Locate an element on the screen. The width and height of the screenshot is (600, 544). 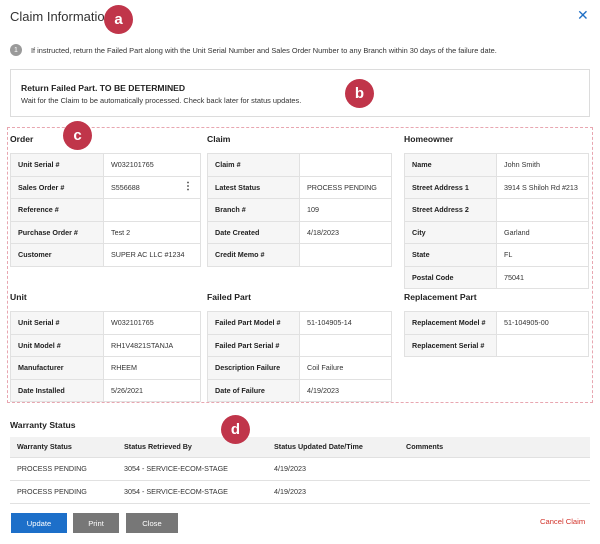
table-row: Manufacturer RHEEM is located at coordinates (105, 368).